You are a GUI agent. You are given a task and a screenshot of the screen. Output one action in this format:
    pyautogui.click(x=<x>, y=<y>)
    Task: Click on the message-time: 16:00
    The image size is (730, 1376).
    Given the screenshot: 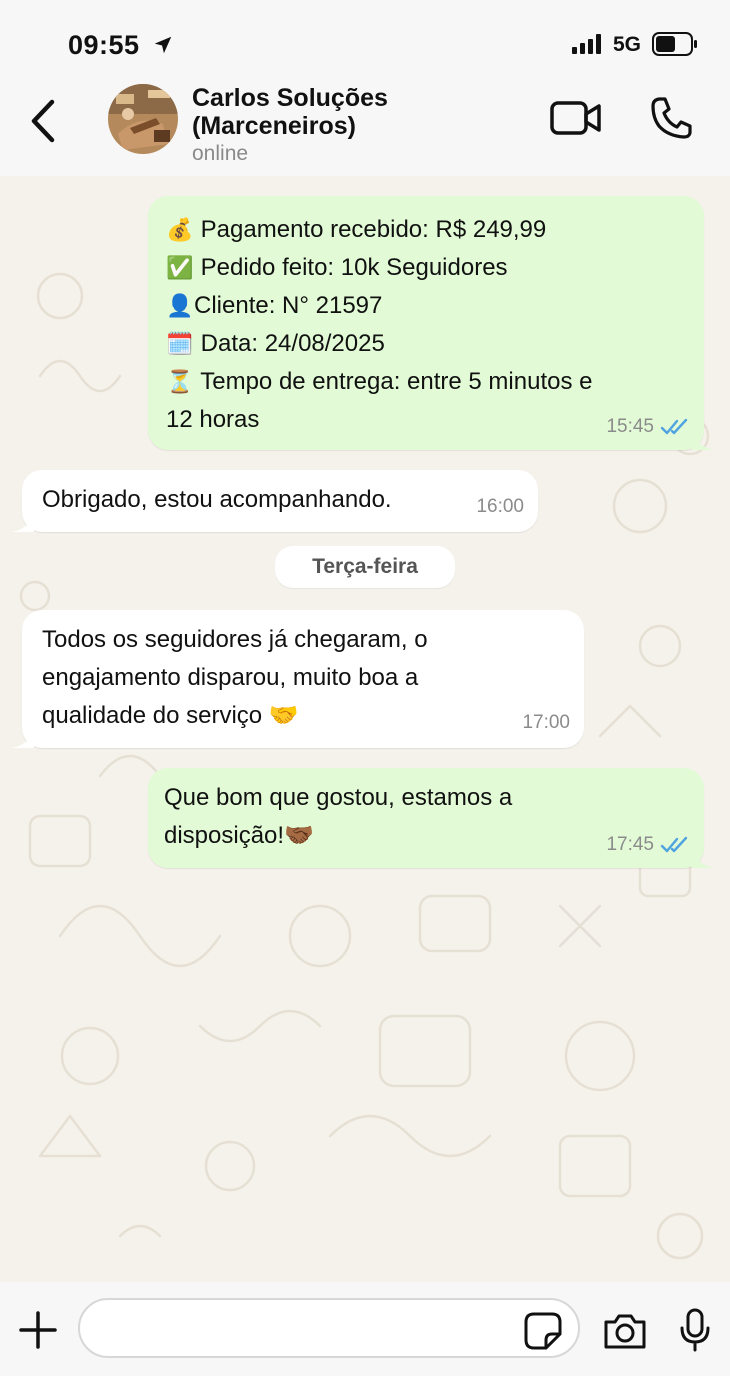 What is the action you would take?
    pyautogui.click(x=500, y=506)
    